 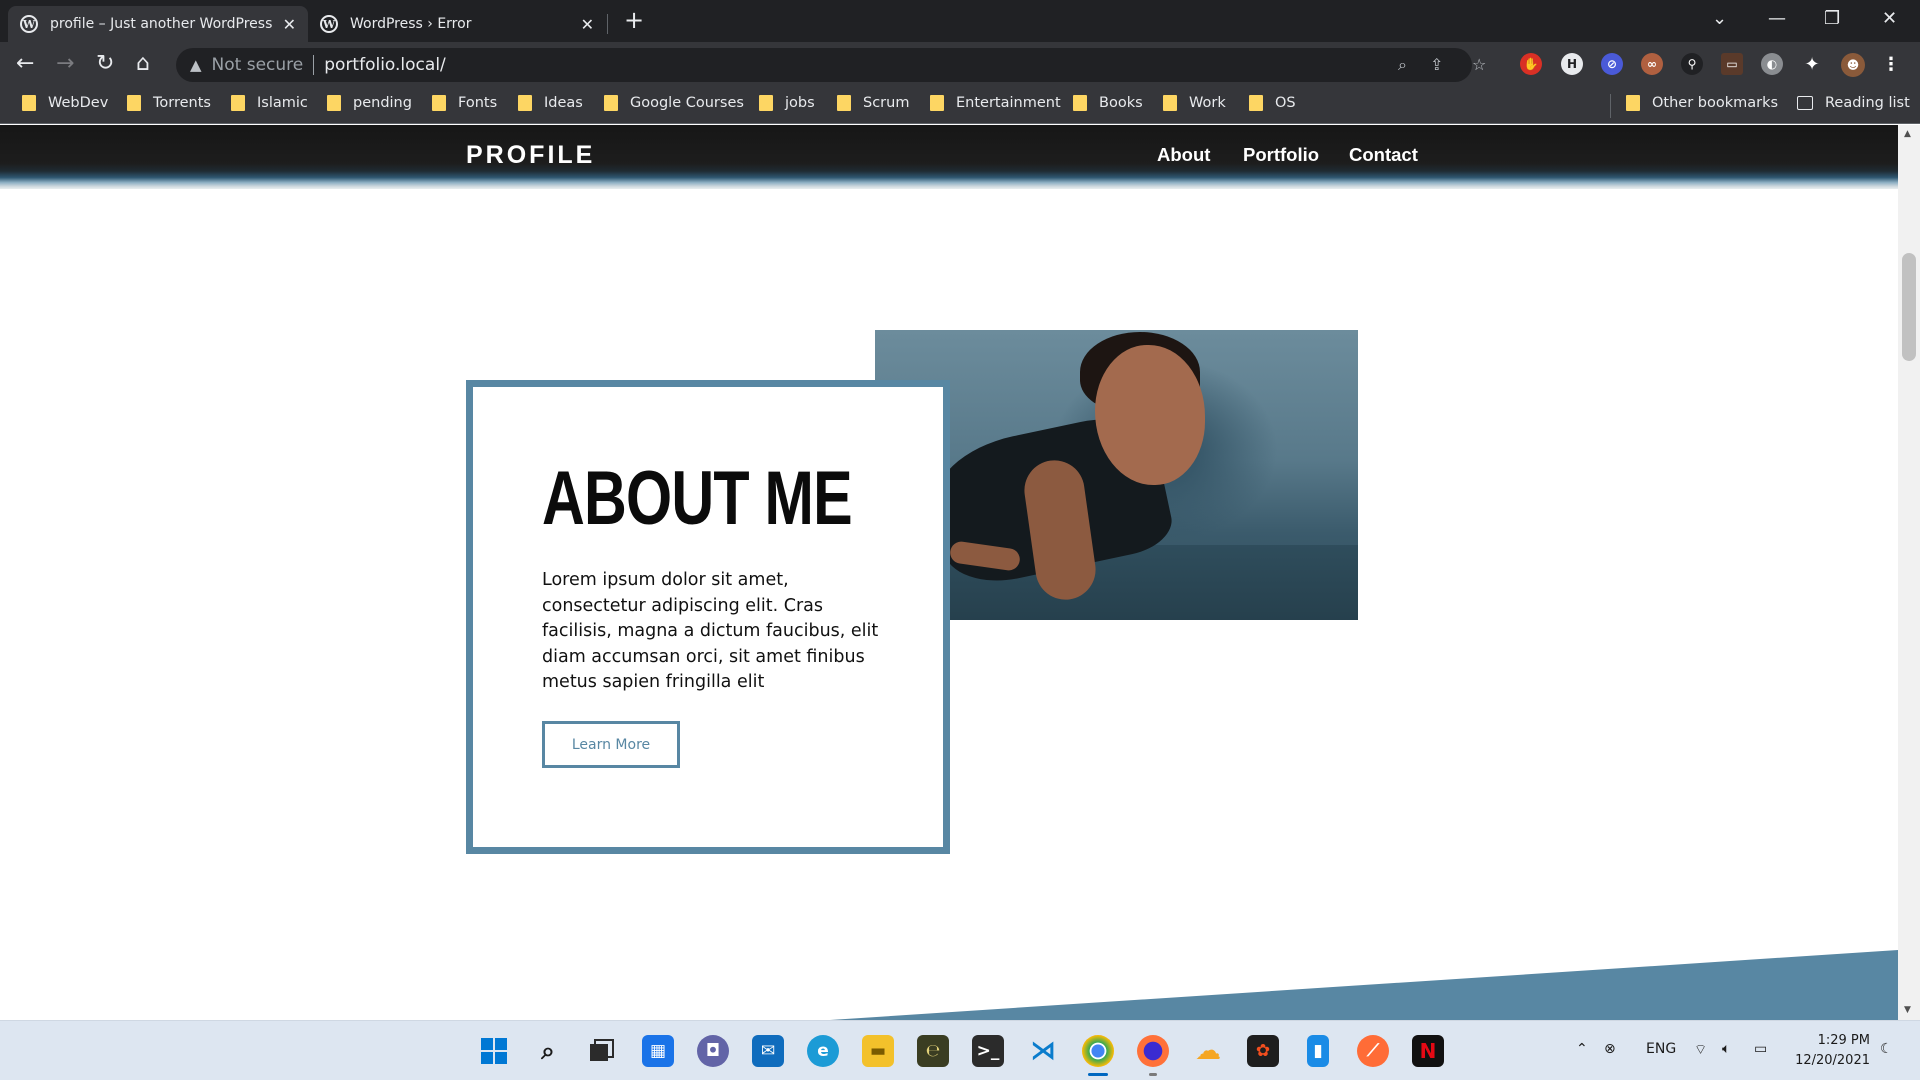 I want to click on nav-portfolio: Portfolio, so click(x=1281, y=155).